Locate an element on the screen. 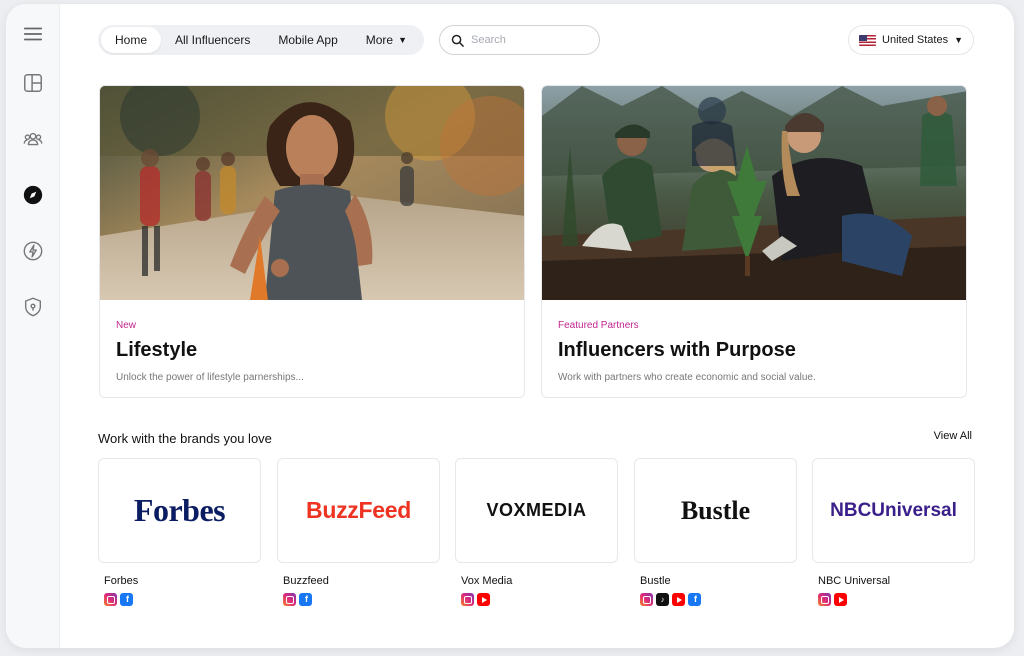 The image size is (1024, 656). card-title: Lifestyle is located at coordinates (157, 350).